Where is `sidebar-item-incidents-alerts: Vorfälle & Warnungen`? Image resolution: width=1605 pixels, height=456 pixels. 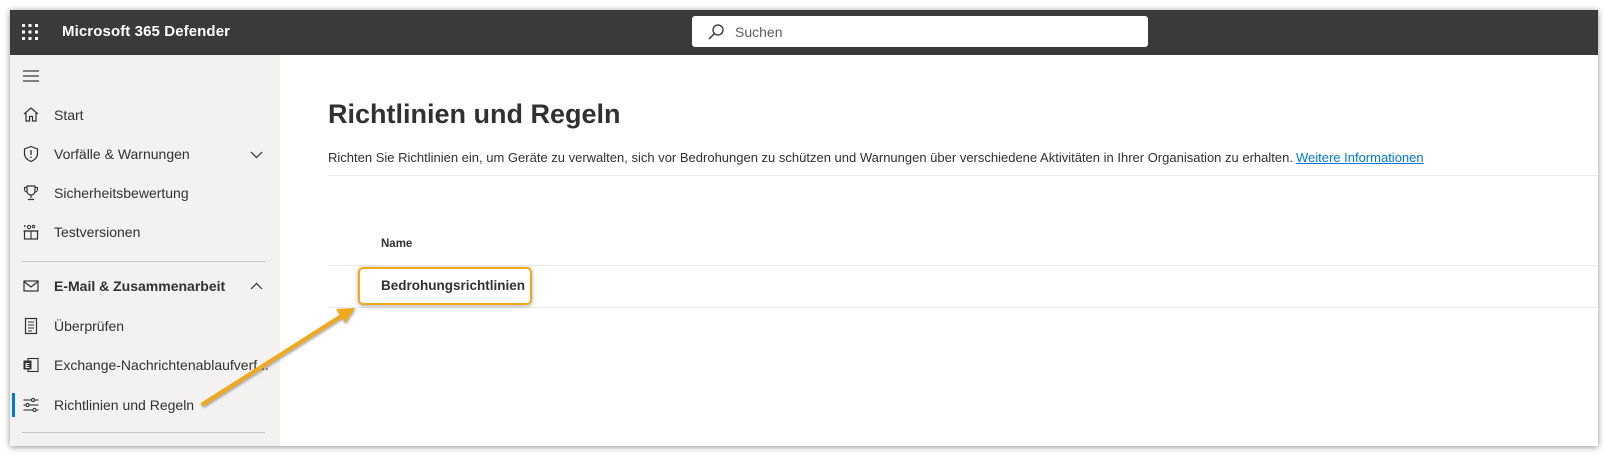
sidebar-item-incidents-alerts: Vorfälle & Warnungen is located at coordinates (145, 154).